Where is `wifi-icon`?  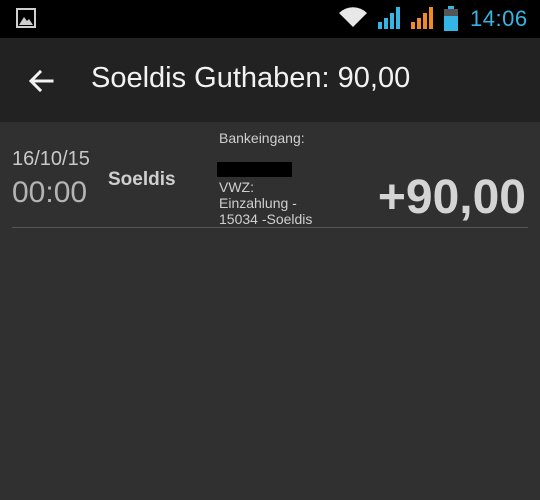 wifi-icon is located at coordinates (353, 19).